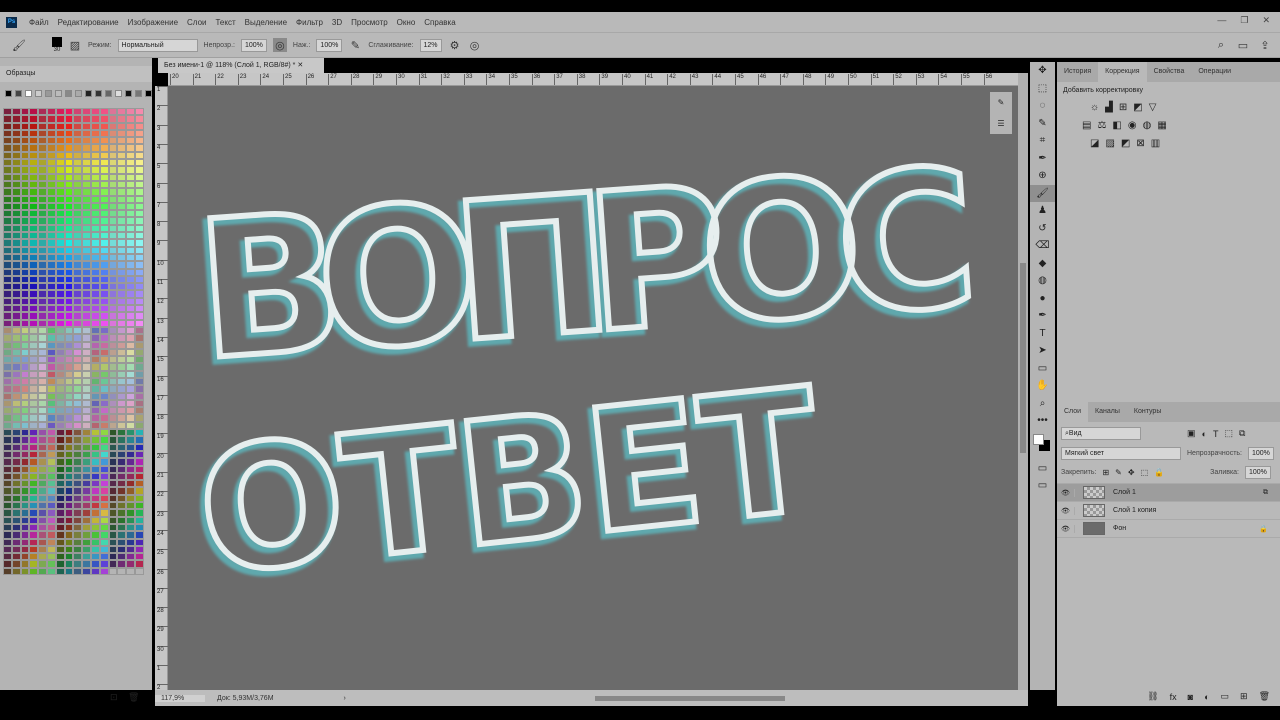  Describe the element at coordinates (1042, 334) in the screenshot. I see `type-tool-icon: T` at that location.